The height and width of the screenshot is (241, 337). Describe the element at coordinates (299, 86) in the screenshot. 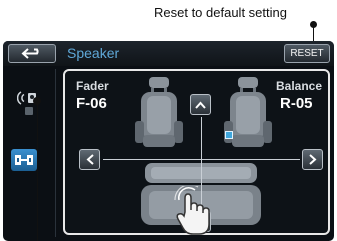

I see `balance-label: Balance` at that location.